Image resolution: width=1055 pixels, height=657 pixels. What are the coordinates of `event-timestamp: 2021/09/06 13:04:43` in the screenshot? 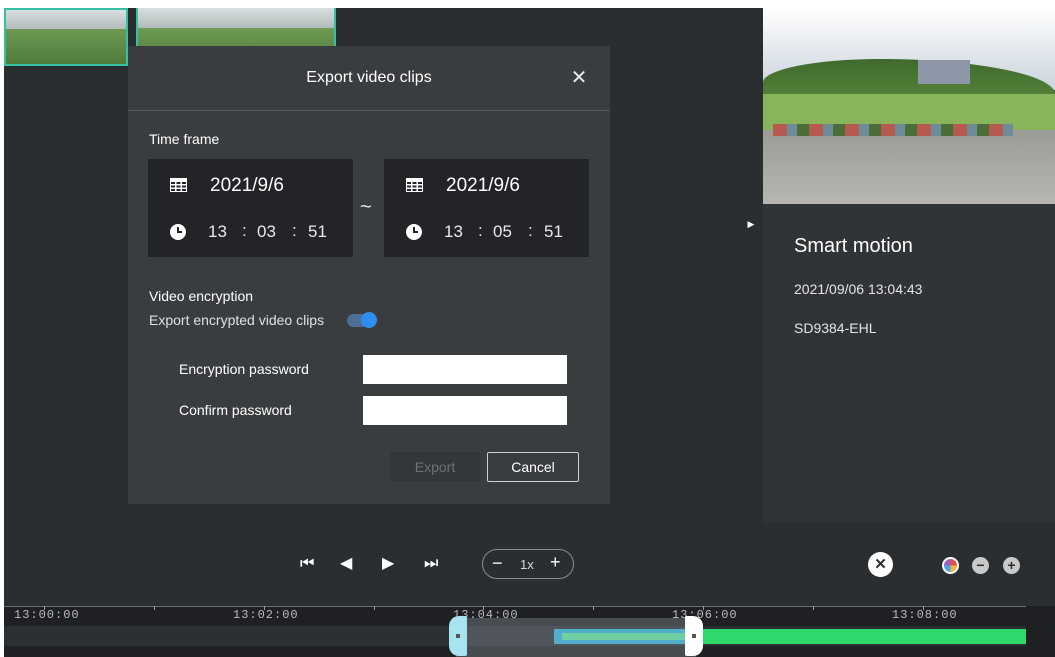 It's located at (858, 289).